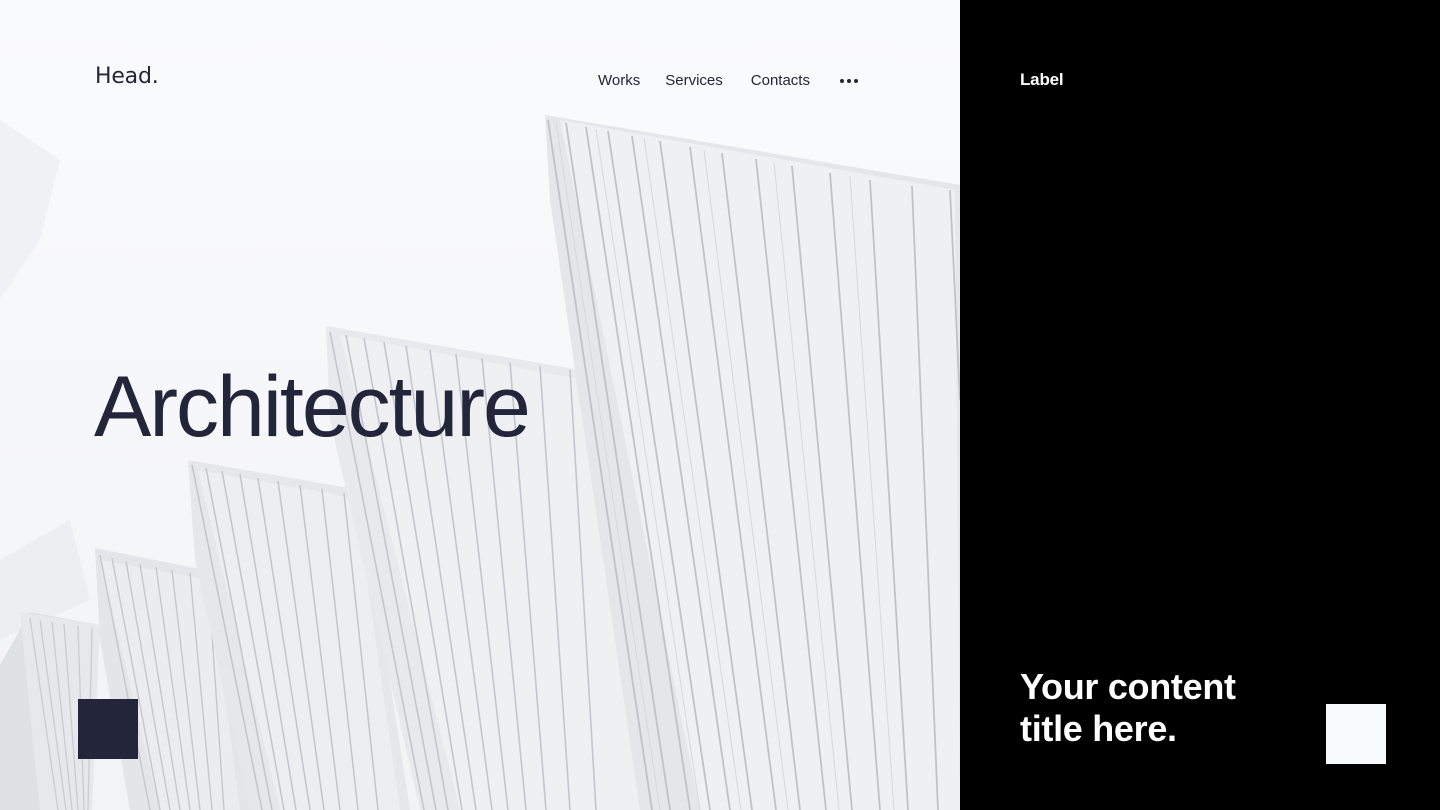  What do you see at coordinates (1356, 734) in the screenshot?
I see `white-square-button` at bounding box center [1356, 734].